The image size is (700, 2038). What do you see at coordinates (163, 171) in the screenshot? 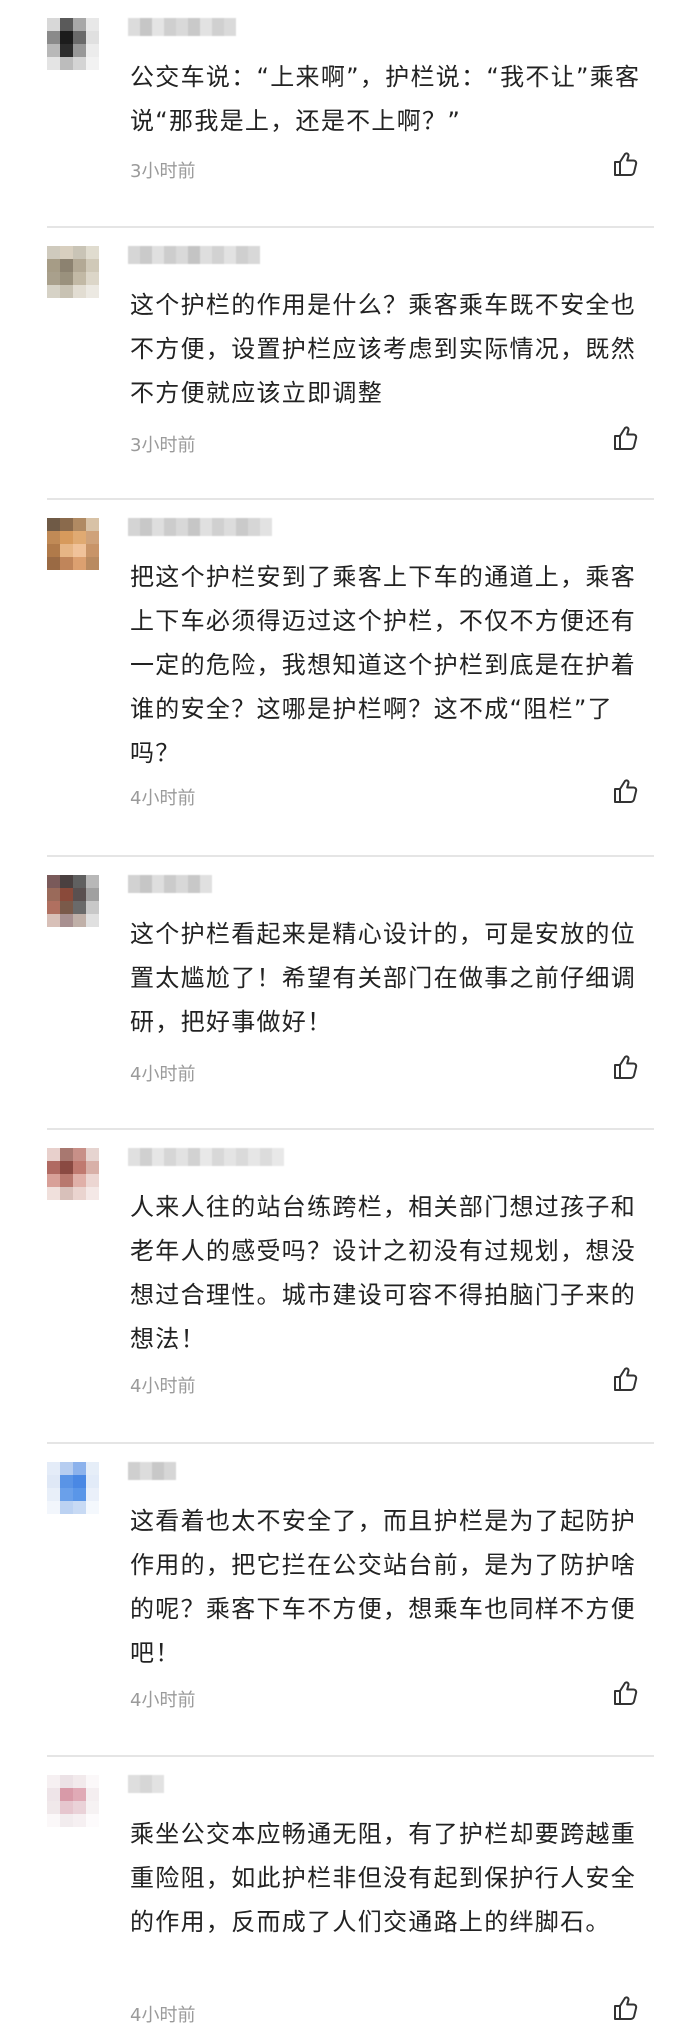
I see `comment-time: 3小时前` at bounding box center [163, 171].